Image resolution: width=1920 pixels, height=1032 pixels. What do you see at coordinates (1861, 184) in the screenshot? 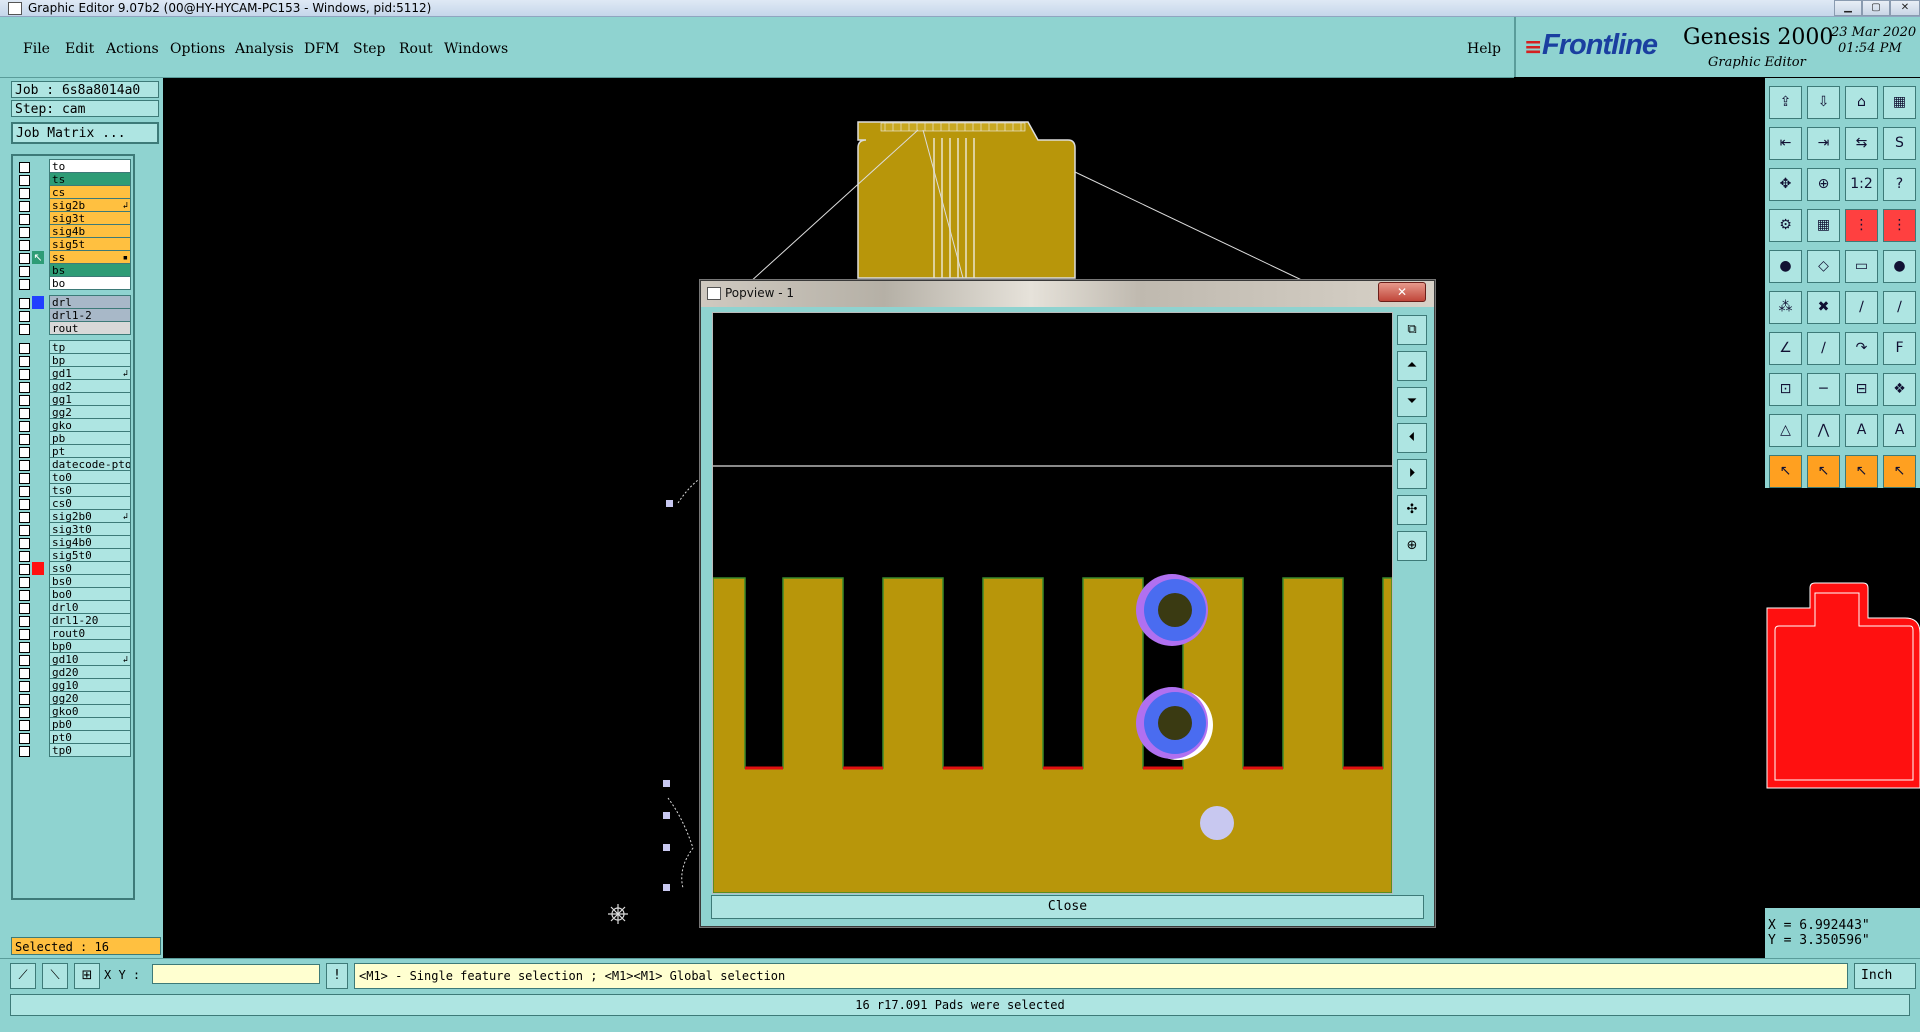
I see `tool-button-icon: 1:2` at bounding box center [1861, 184].